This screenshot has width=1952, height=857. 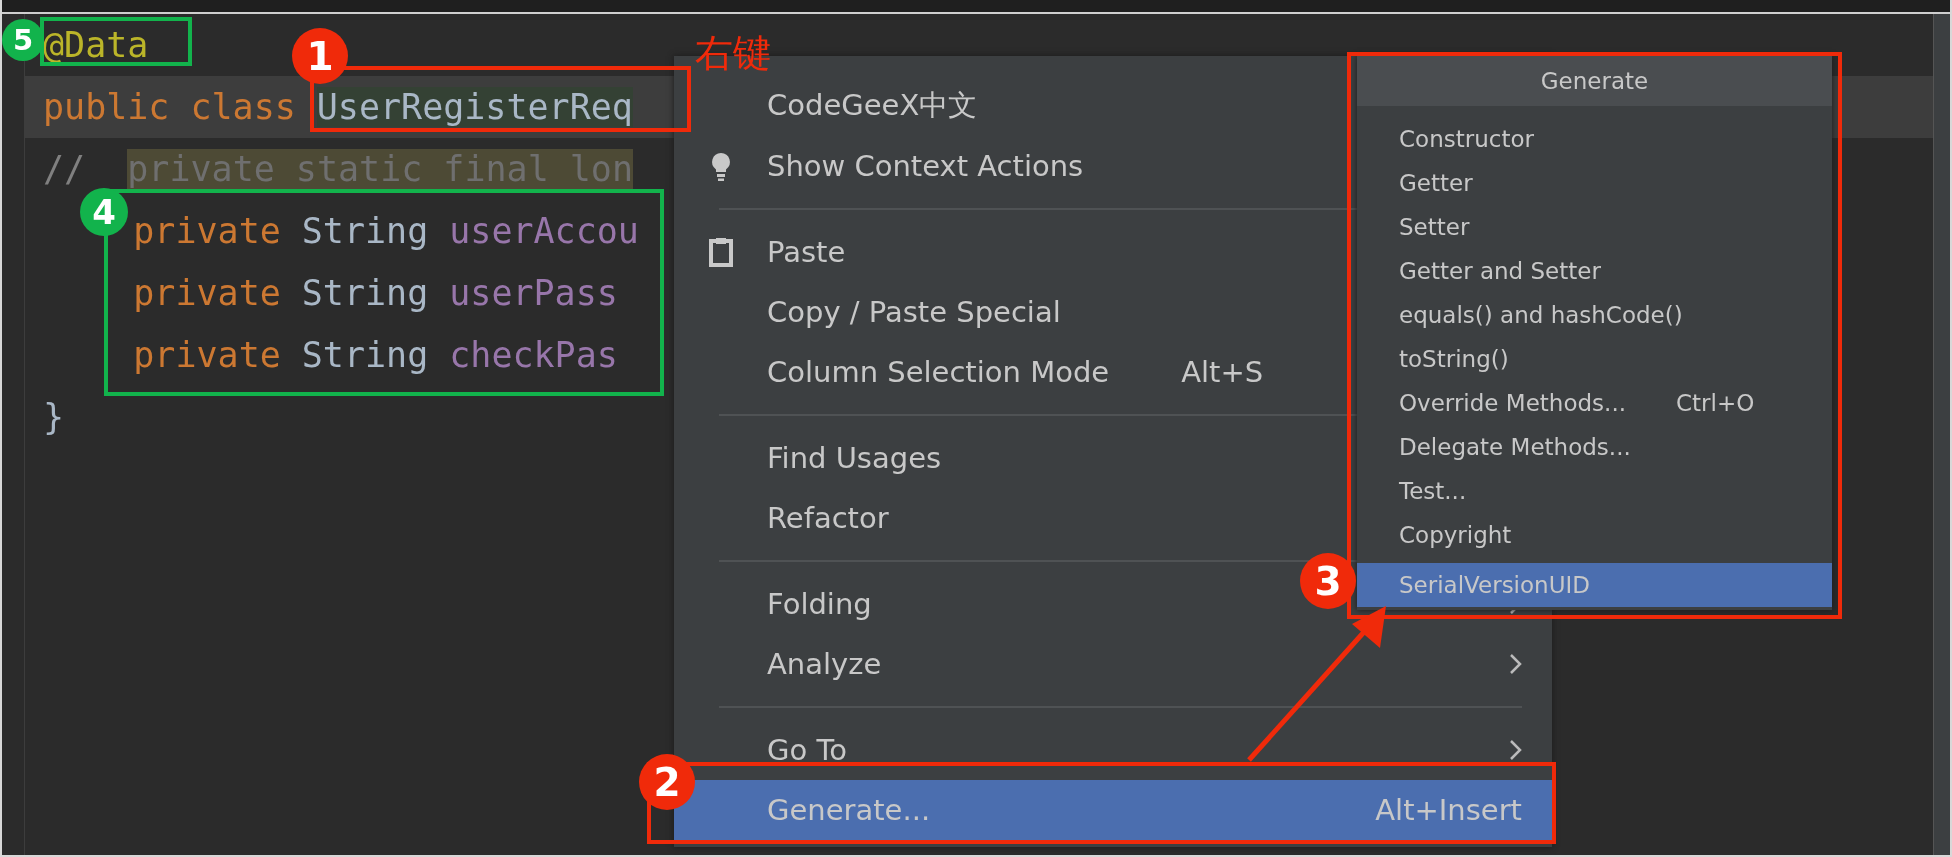 I want to click on popup-item: Copyright, so click(x=1594, y=535).